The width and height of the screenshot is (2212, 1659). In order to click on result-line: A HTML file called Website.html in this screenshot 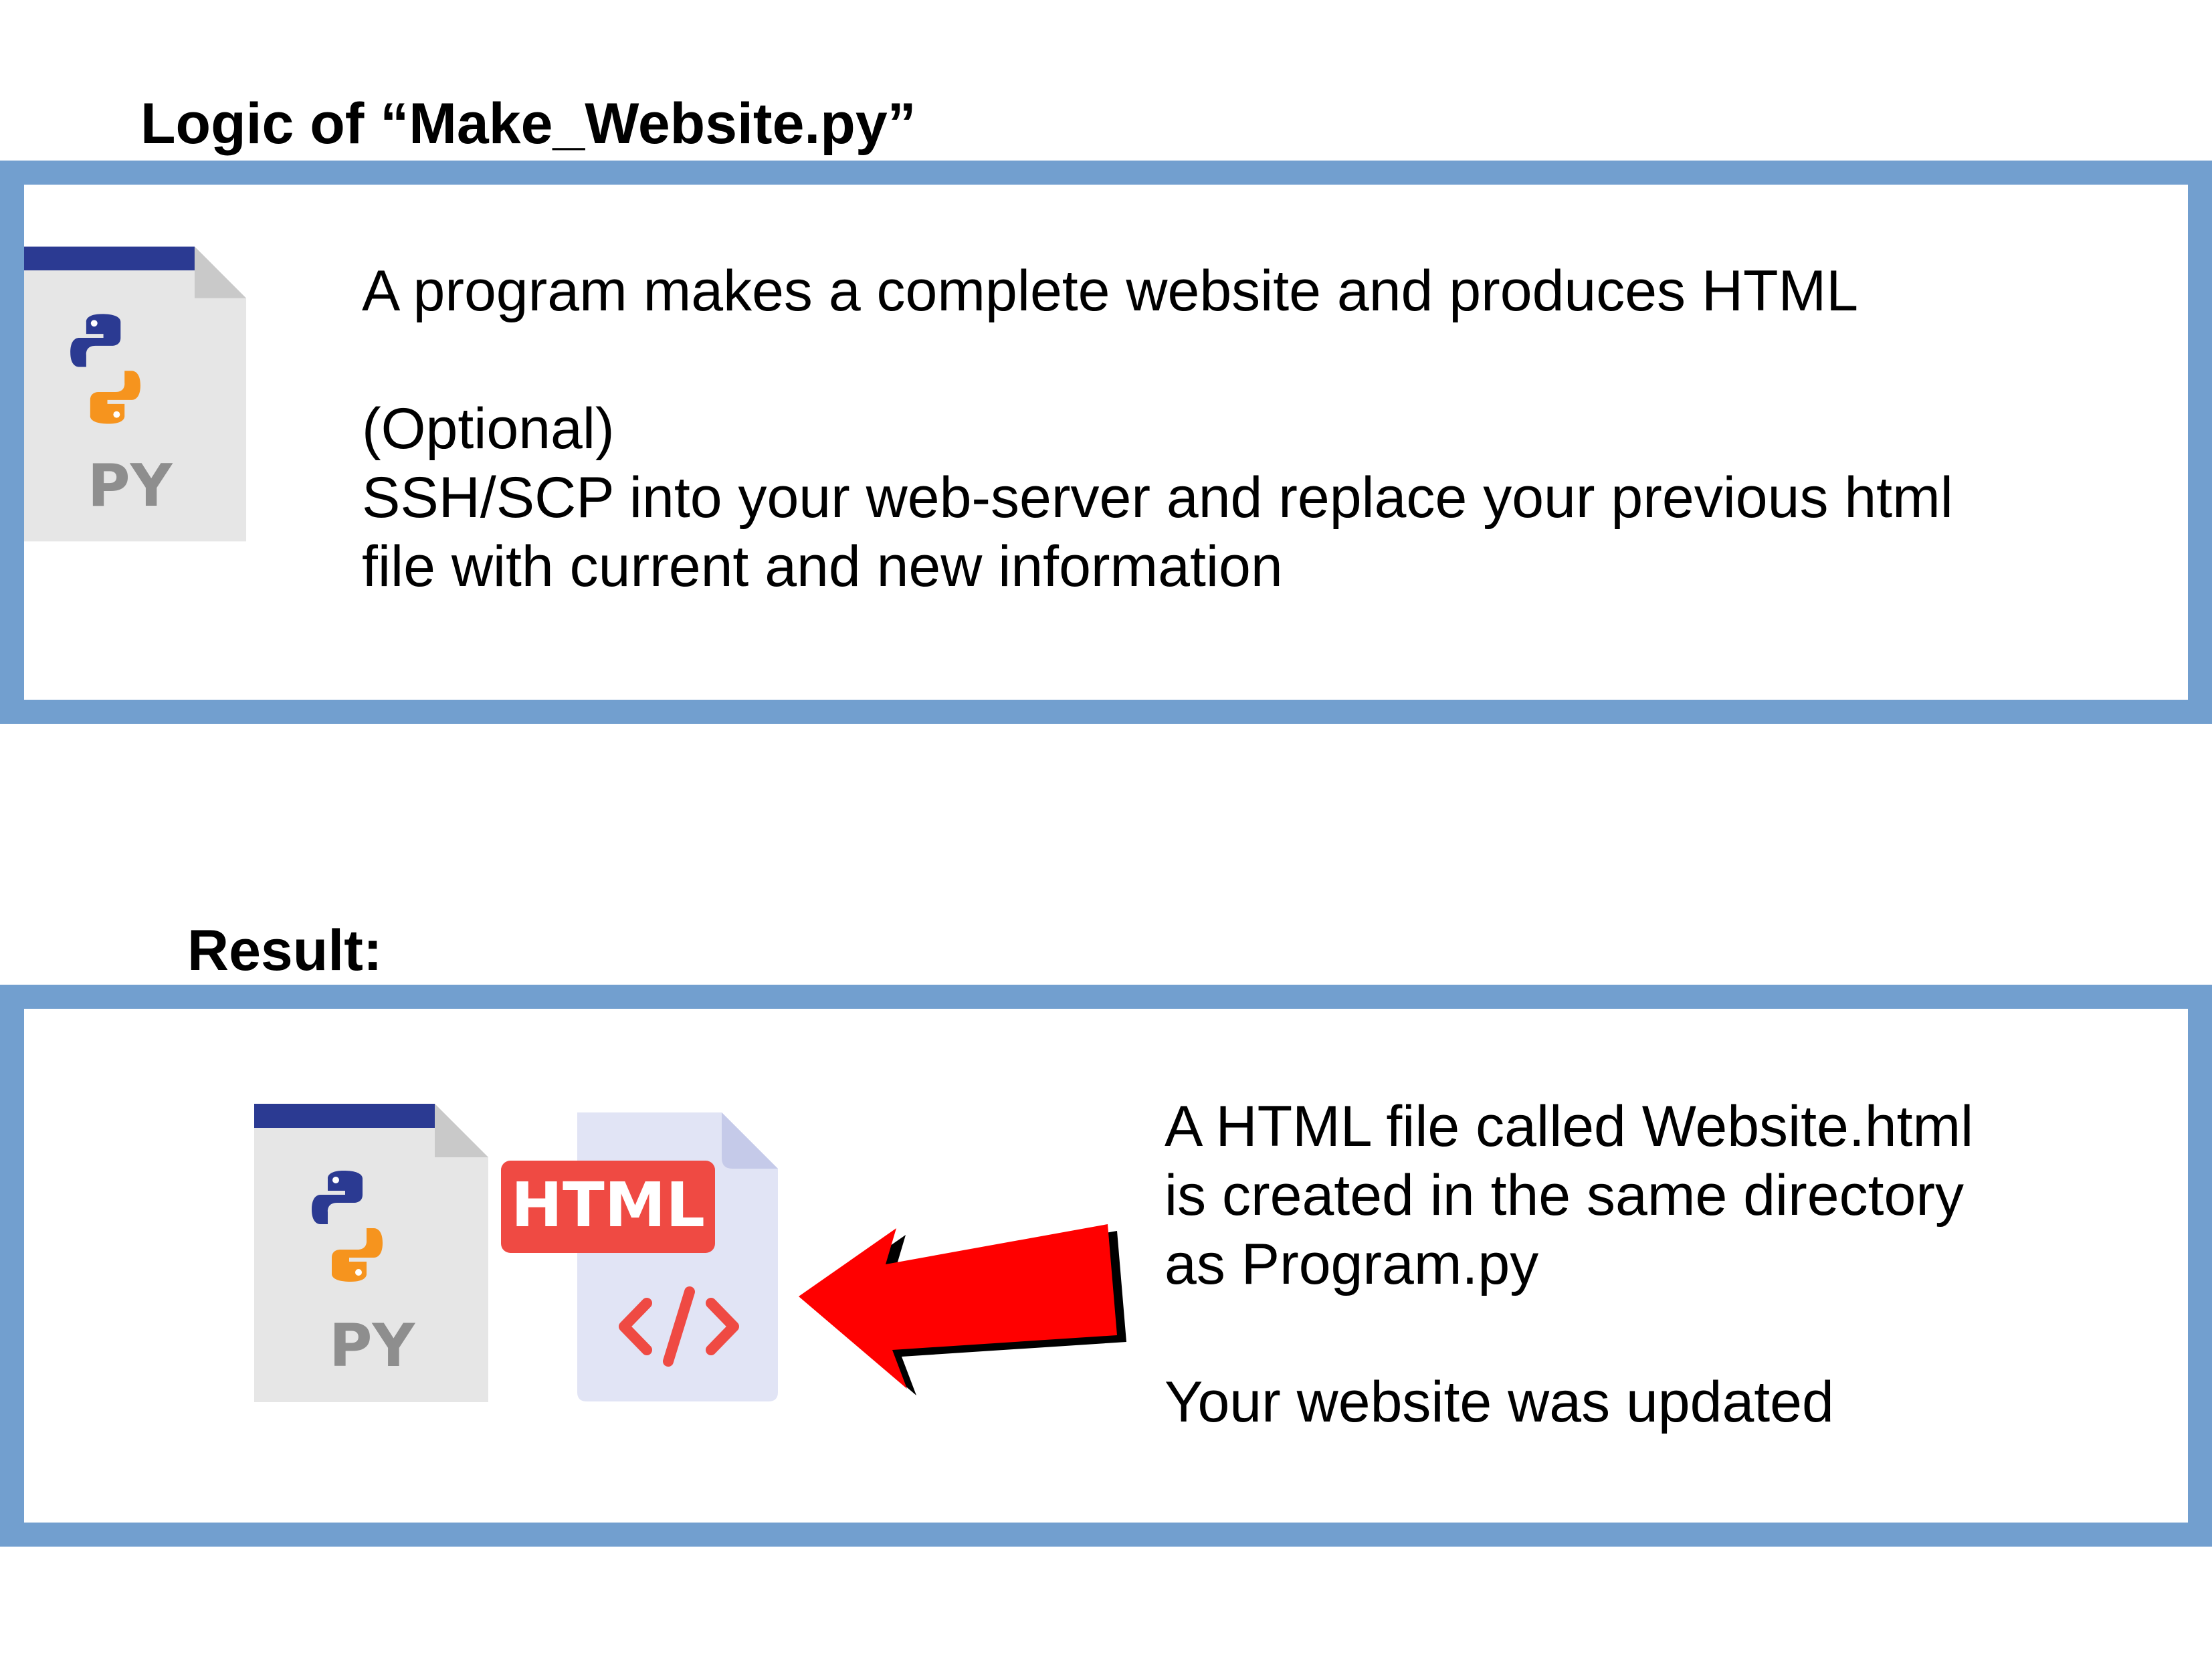, I will do `click(1569, 1126)`.